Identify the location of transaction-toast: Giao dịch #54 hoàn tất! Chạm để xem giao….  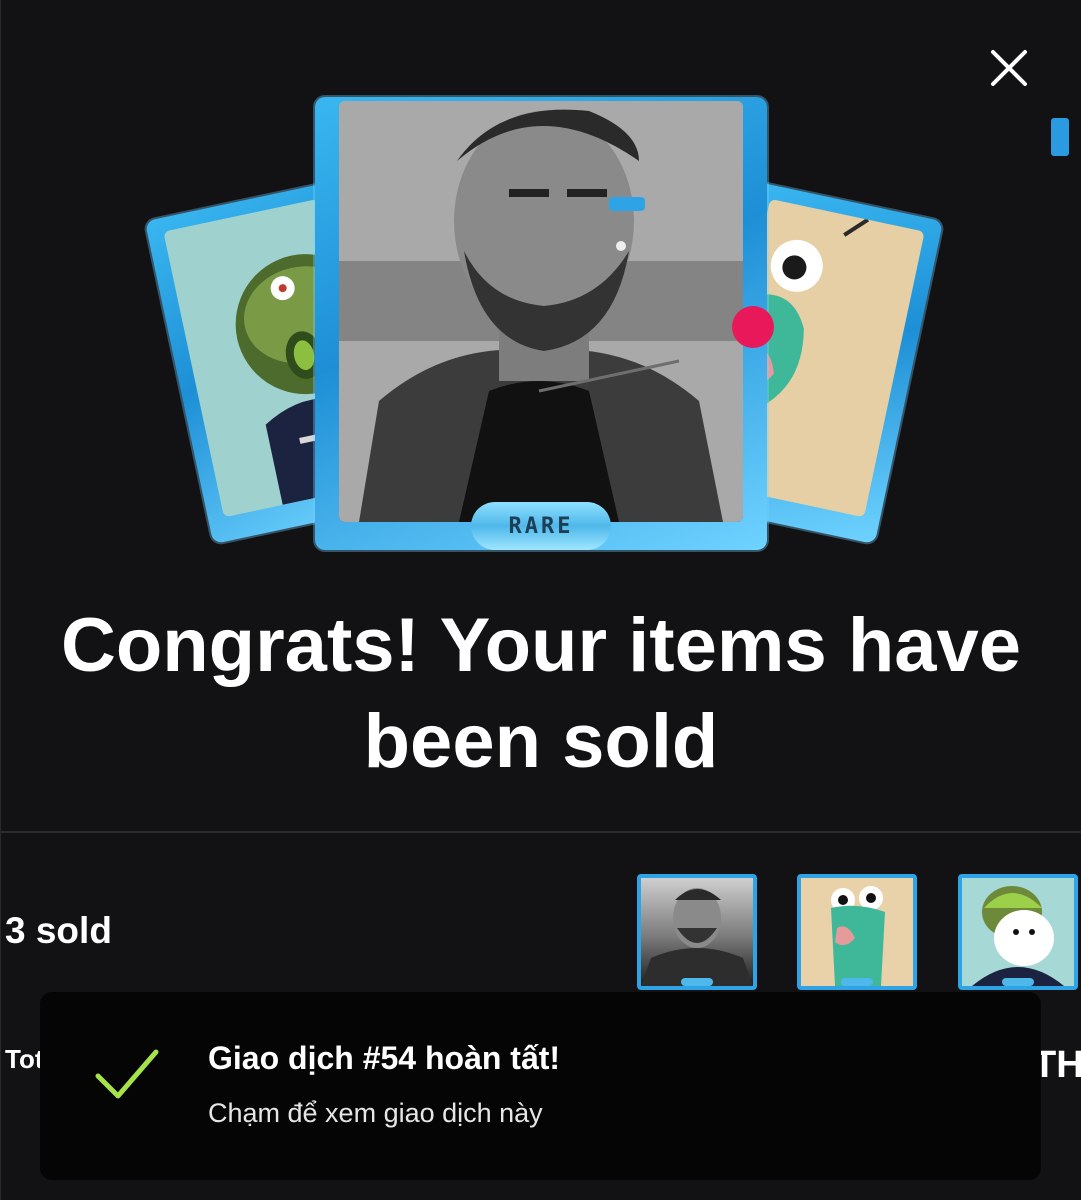
(540, 1086).